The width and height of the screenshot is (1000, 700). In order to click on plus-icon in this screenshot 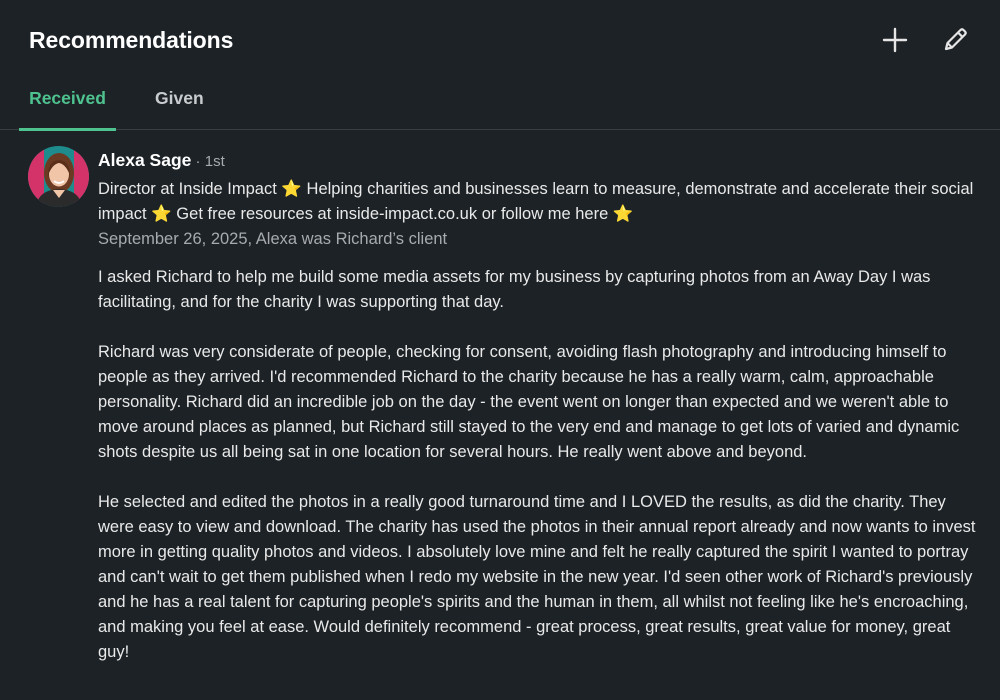, I will do `click(895, 40)`.